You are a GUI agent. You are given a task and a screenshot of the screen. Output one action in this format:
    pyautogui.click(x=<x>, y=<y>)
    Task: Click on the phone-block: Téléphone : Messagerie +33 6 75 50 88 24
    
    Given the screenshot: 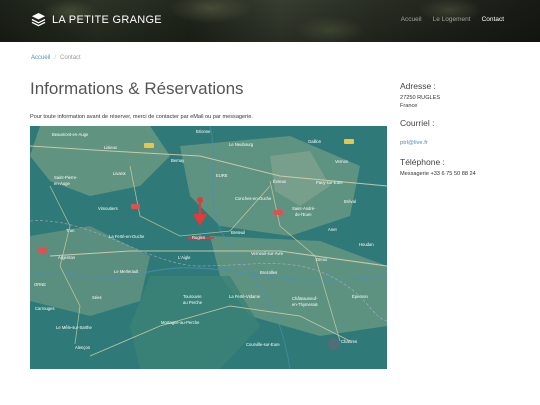 What is the action you would take?
    pyautogui.click(x=465, y=167)
    